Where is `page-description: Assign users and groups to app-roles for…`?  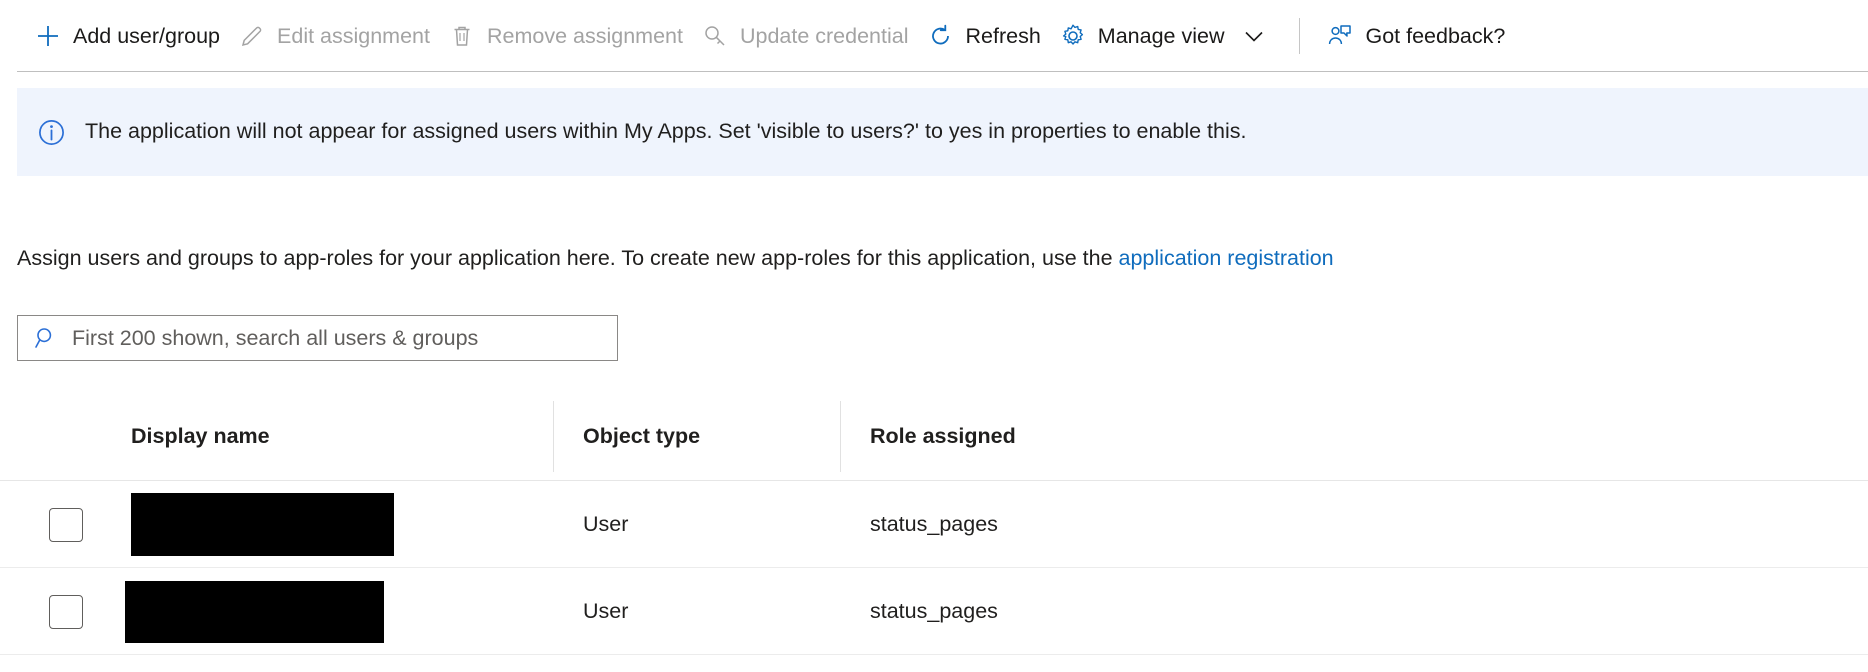 page-description: Assign users and groups to app-roles for… is located at coordinates (675, 259).